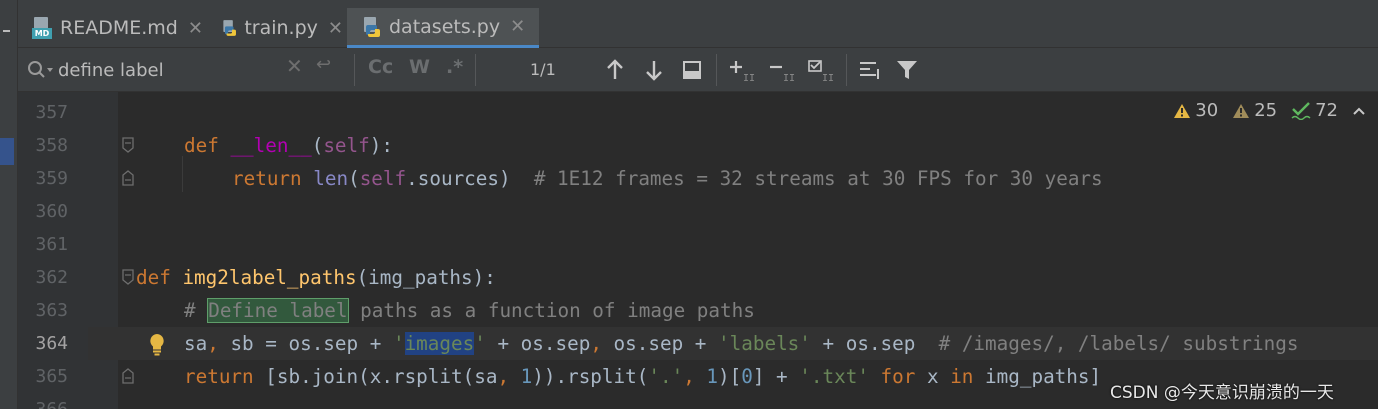 This screenshot has width=1378, height=409. I want to click on previous-occurrence-icon, so click(615, 70).